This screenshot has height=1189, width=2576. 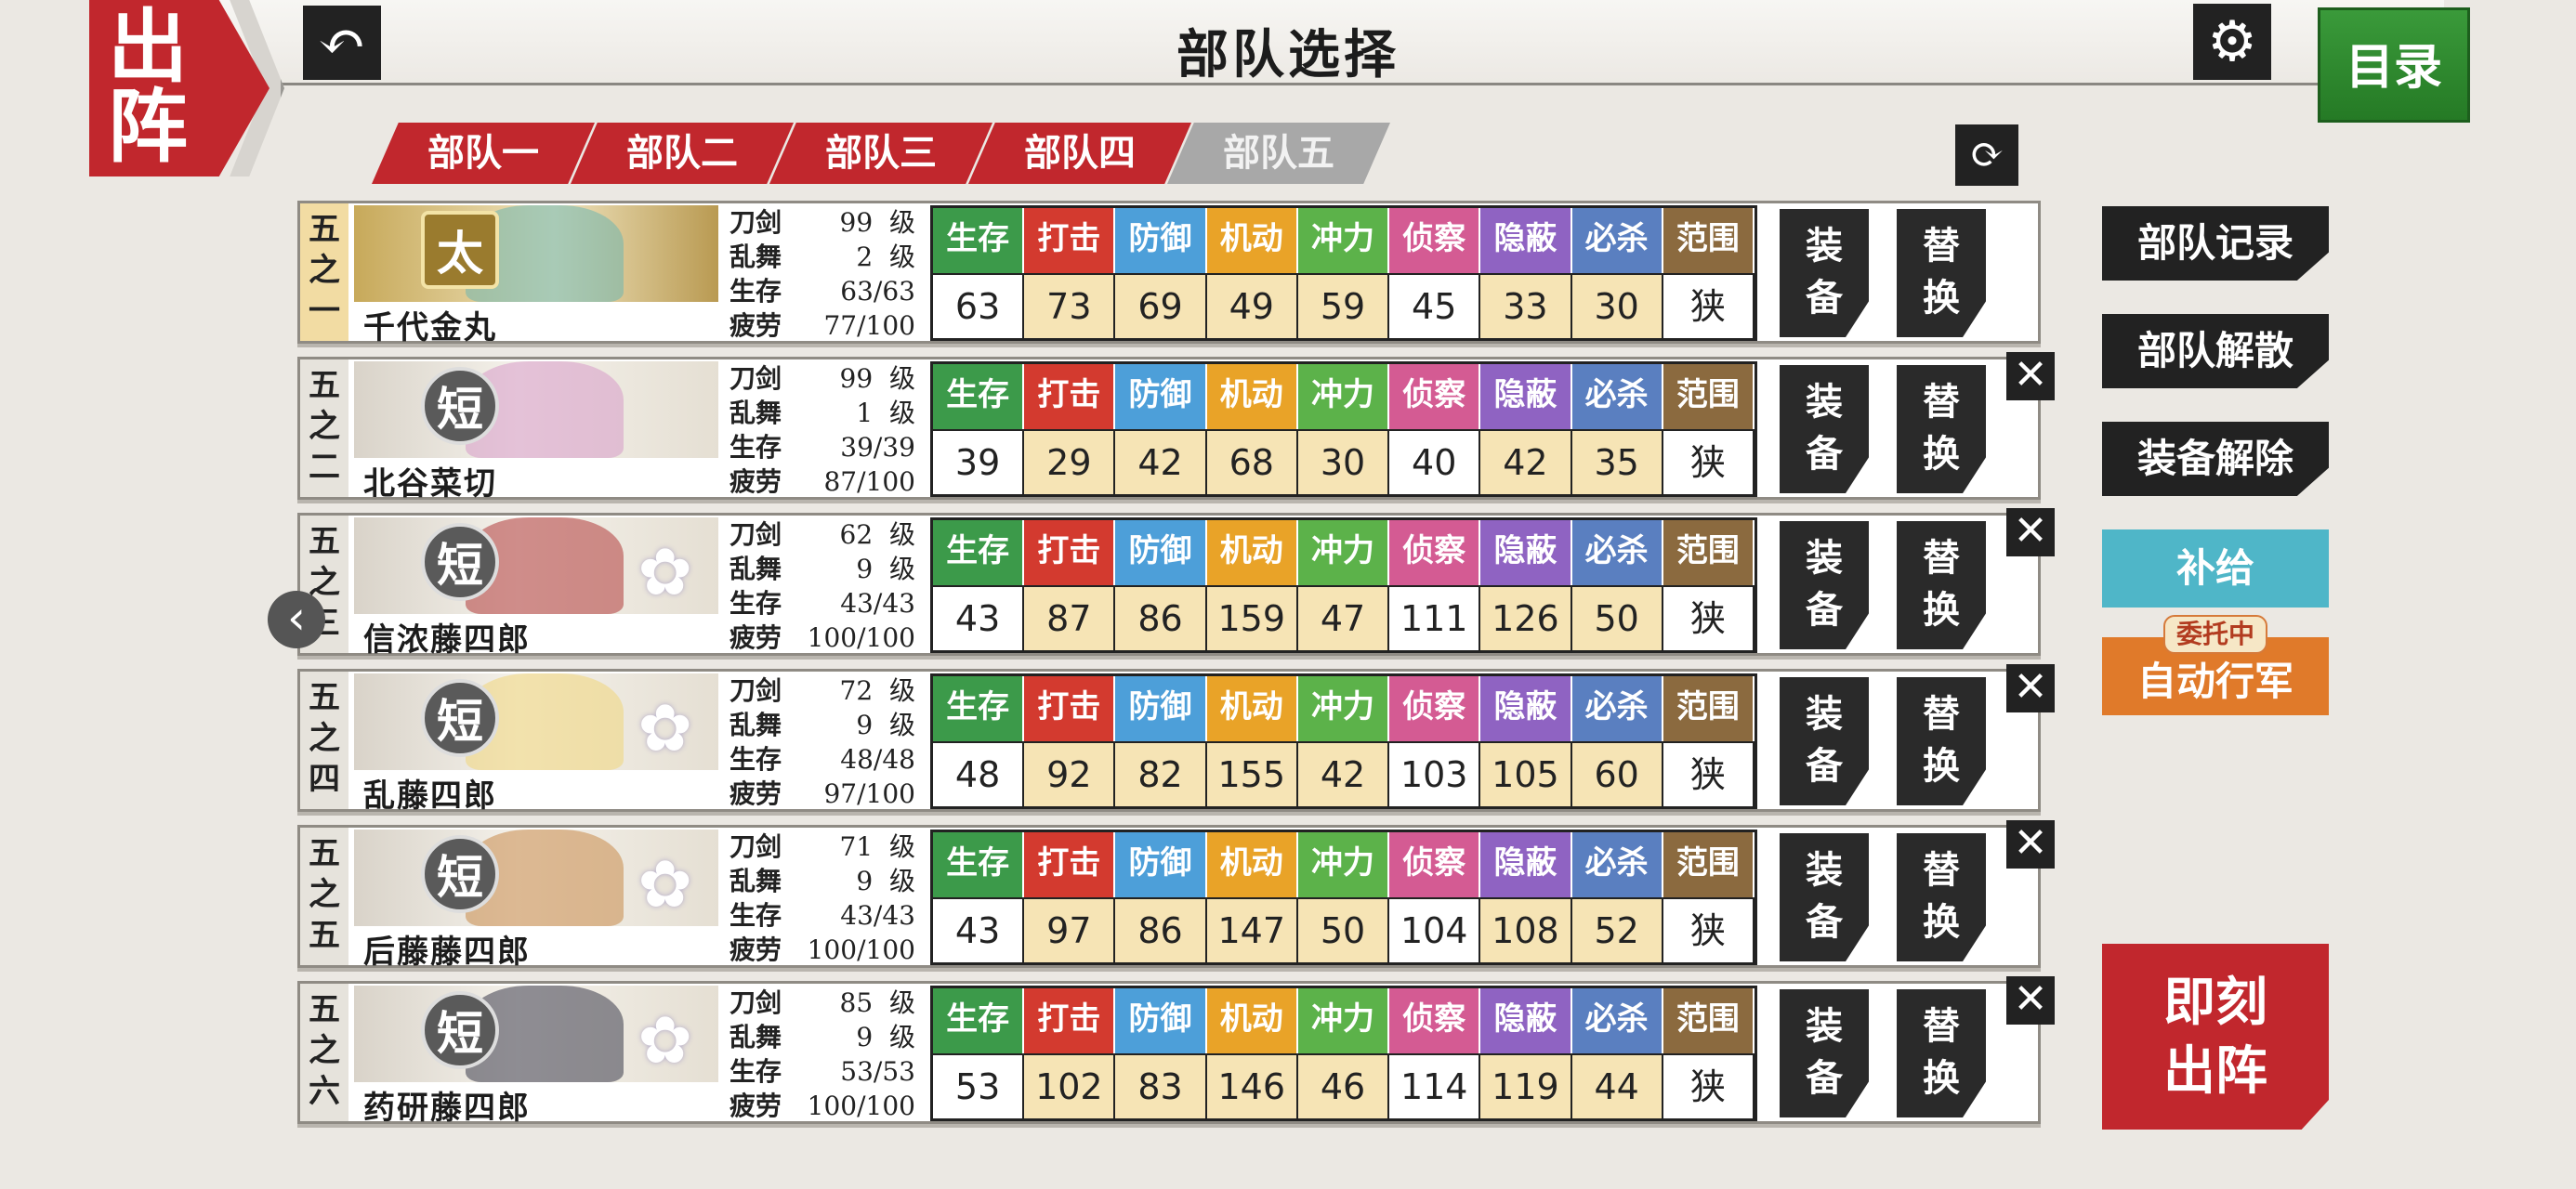 I want to click on stat-header: 侦察, so click(x=1435, y=1021).